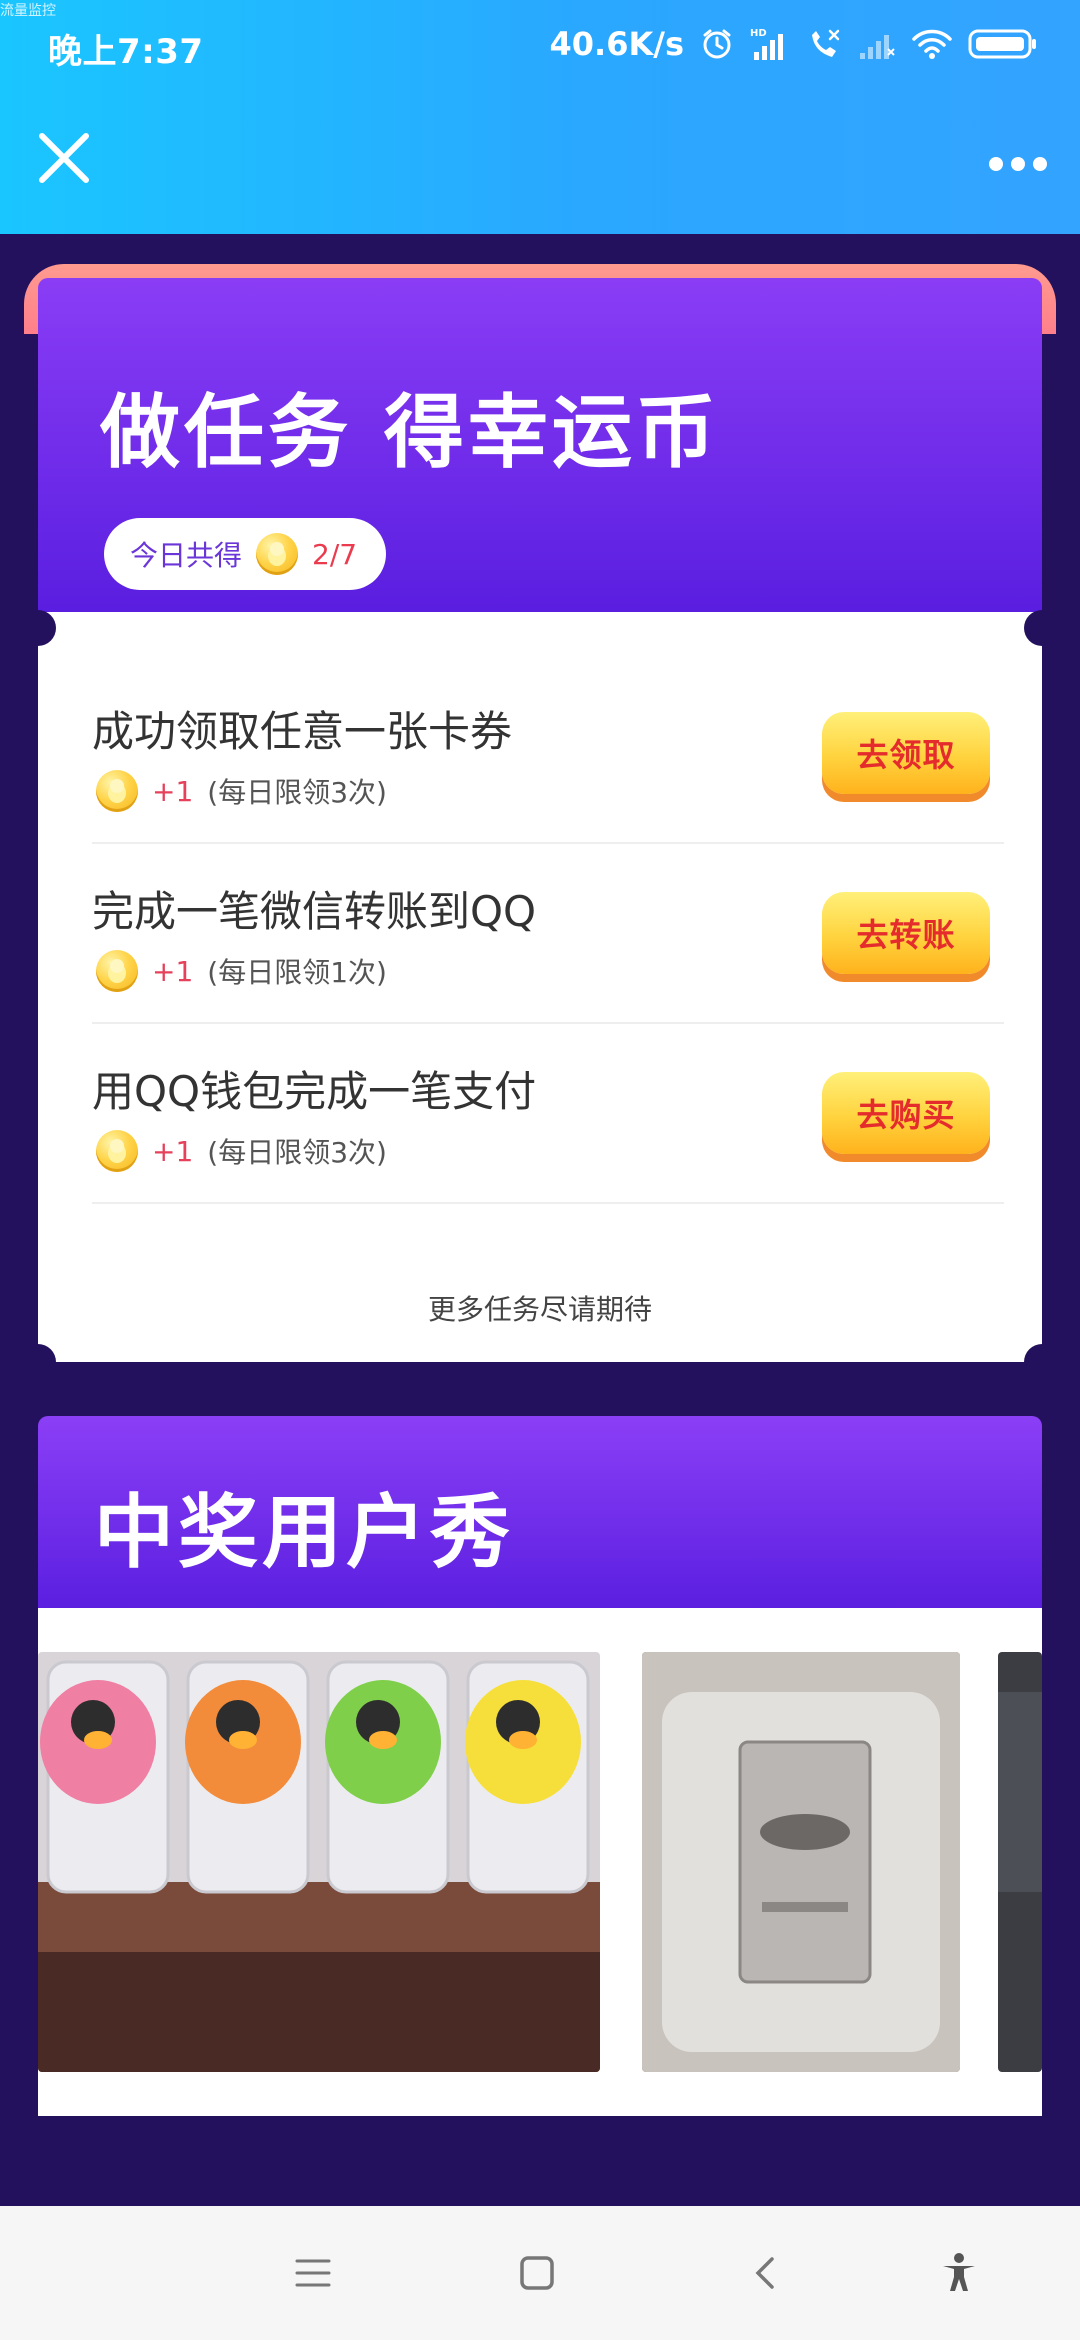  I want to click on menu-button, so click(313, 2273).